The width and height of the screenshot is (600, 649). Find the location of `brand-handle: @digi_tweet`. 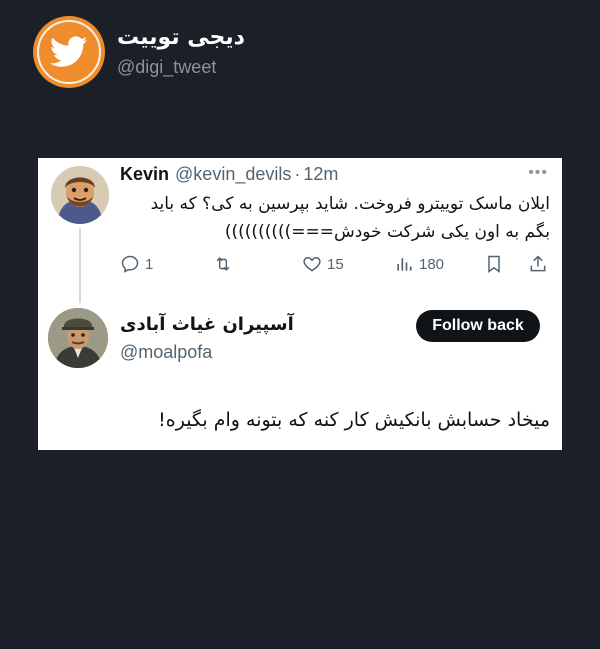

brand-handle: @digi_tweet is located at coordinates (167, 67).